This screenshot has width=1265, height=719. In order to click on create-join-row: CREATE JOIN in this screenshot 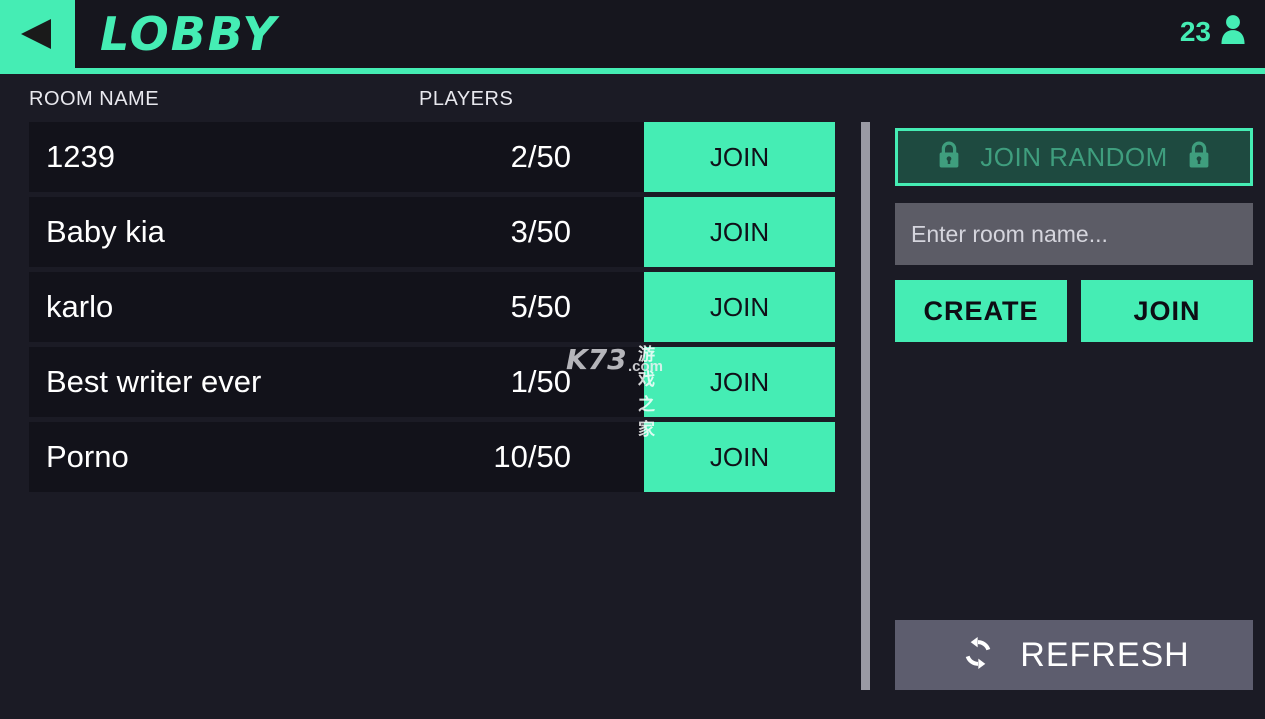, I will do `click(1074, 311)`.